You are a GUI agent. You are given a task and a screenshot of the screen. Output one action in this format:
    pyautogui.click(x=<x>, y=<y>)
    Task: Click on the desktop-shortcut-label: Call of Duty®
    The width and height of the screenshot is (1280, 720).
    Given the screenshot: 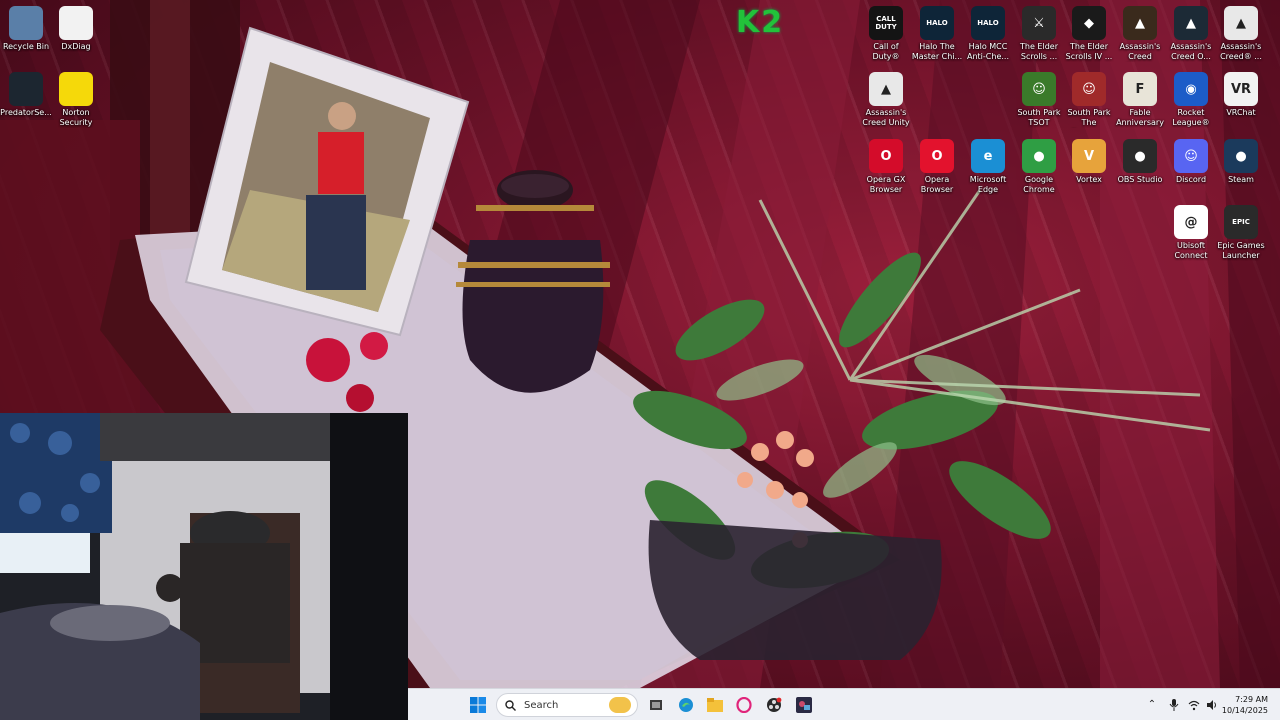 What is the action you would take?
    pyautogui.click(x=886, y=51)
    